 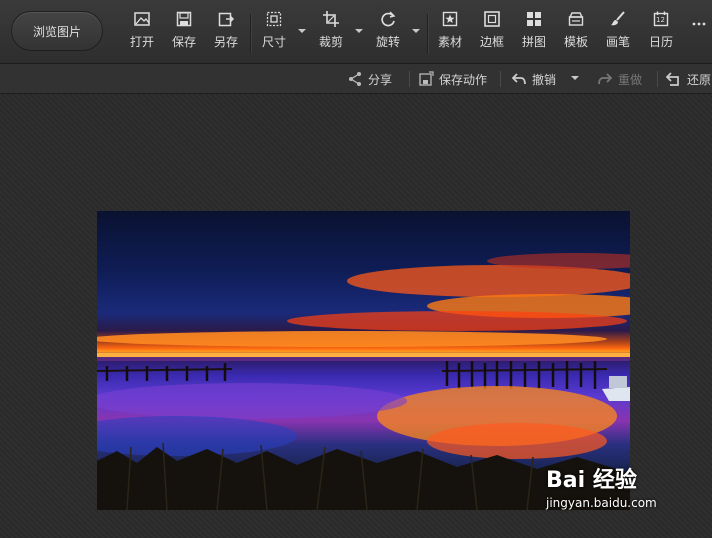 I want to click on rotate-label: 旋转, so click(x=387, y=42).